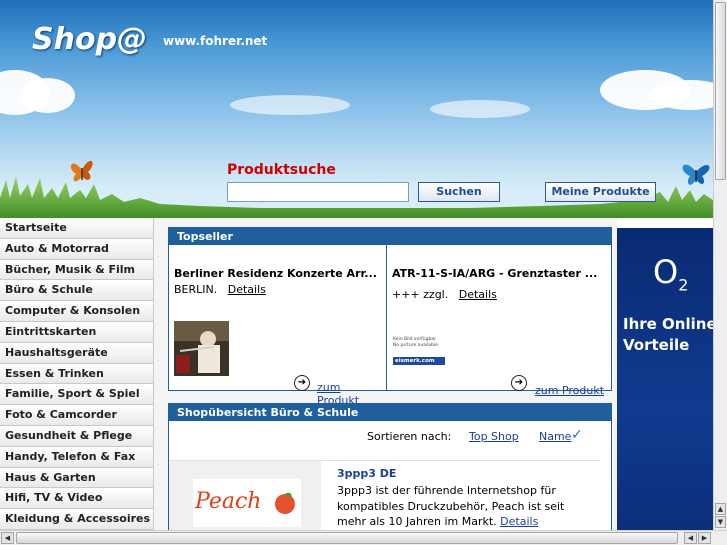  What do you see at coordinates (77, 395) in the screenshot?
I see `sidebar-item-familie-sport-spiel: Familie, Sport & Spiel` at bounding box center [77, 395].